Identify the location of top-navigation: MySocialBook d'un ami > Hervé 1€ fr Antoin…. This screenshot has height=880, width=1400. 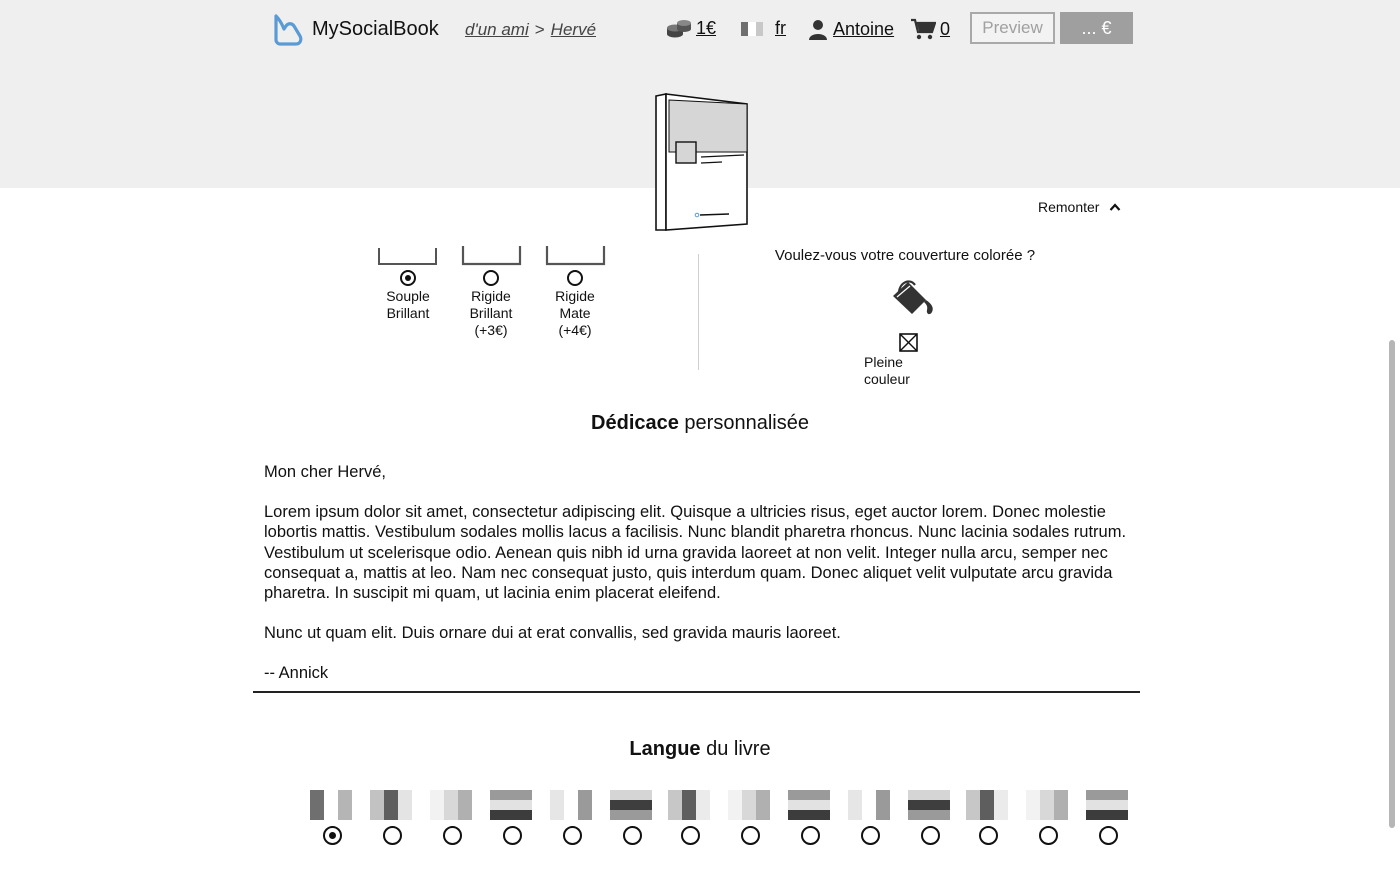
(700, 30).